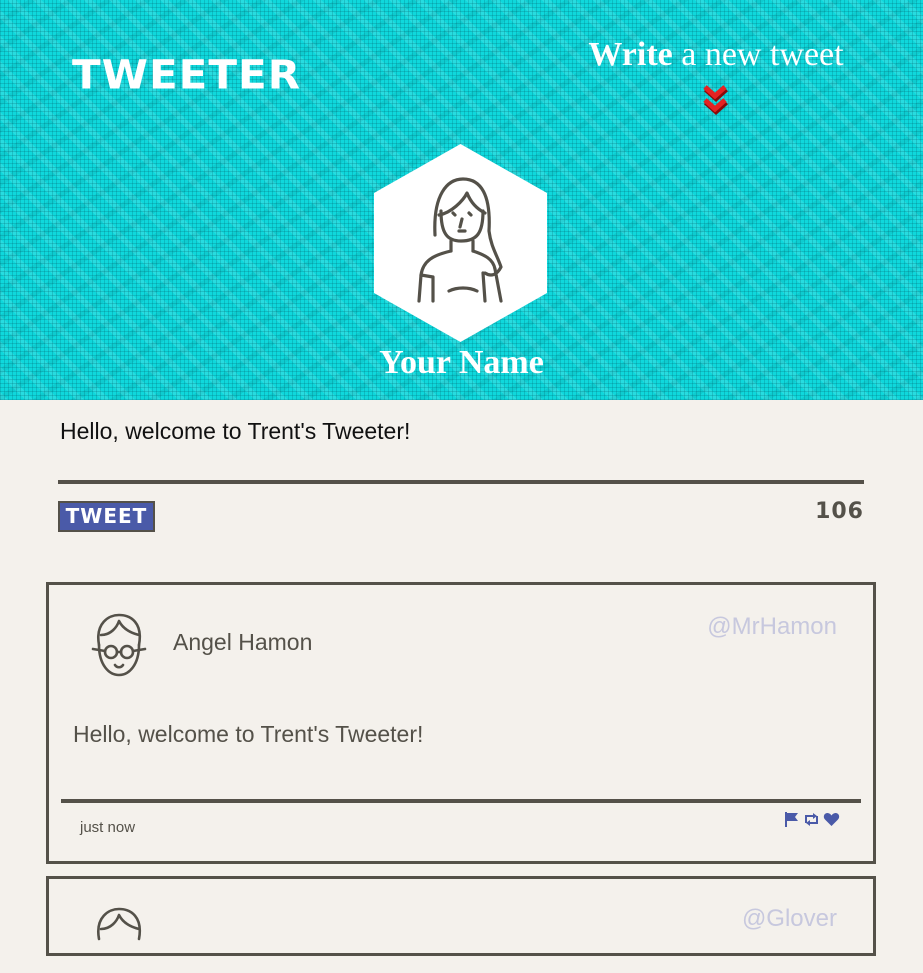 This screenshot has width=923, height=973. What do you see at coordinates (248, 734) in the screenshot?
I see `tweet-body: Hello, welcome to Trent's Tweeter!` at bounding box center [248, 734].